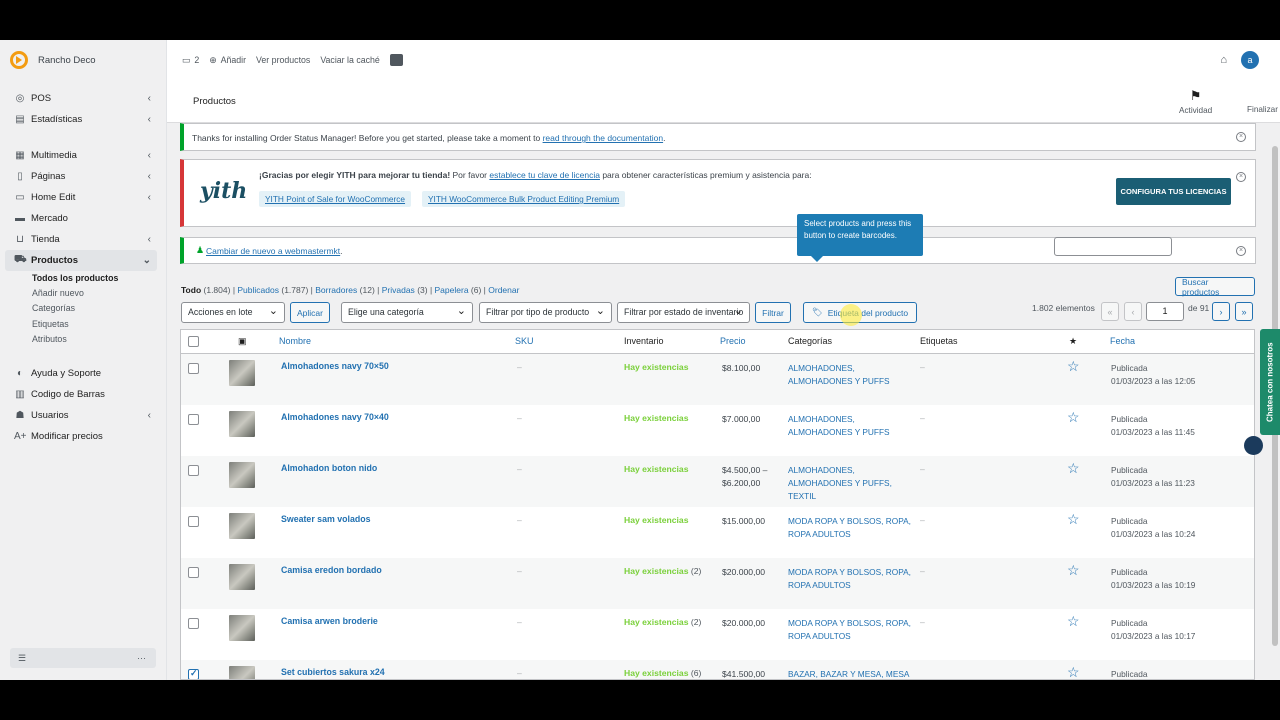 Image resolution: width=1280 pixels, height=720 pixels. Describe the element at coordinates (83, 218) in the screenshot. I see `sidebar-item-mercado: ▬ Mercado` at that location.